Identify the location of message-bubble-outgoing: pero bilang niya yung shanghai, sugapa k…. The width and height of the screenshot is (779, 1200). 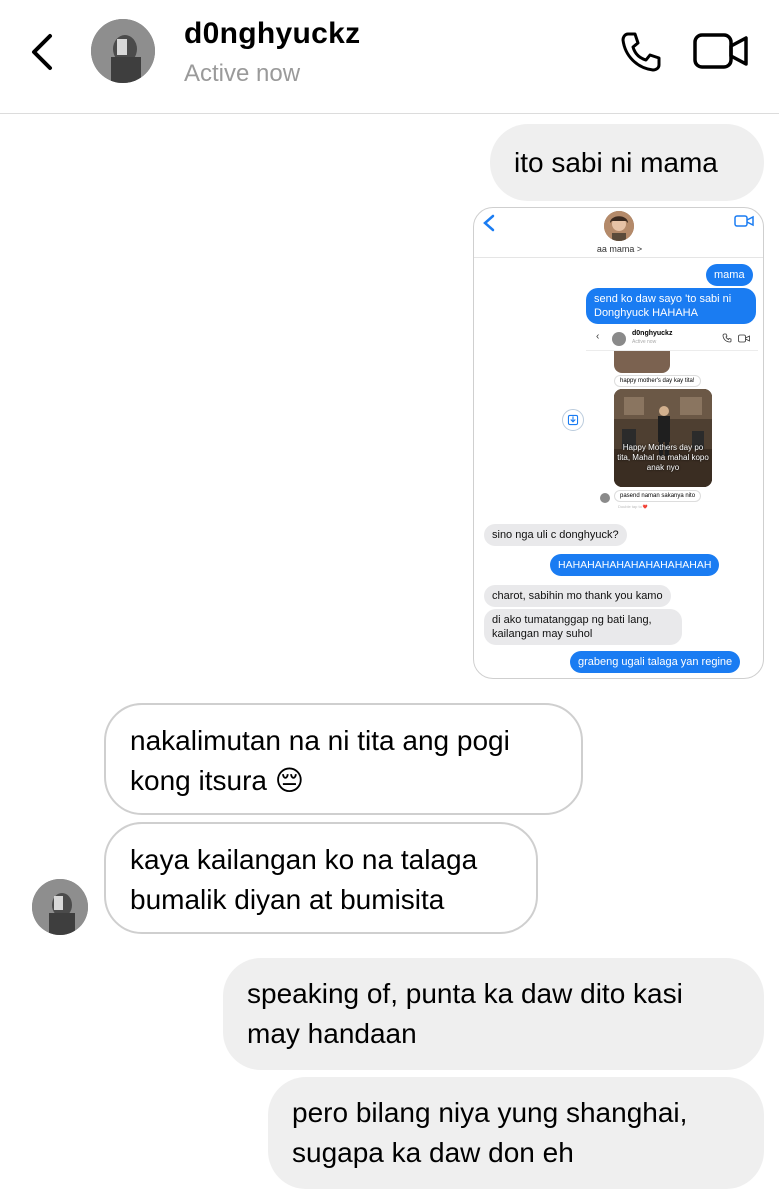
(516, 1133).